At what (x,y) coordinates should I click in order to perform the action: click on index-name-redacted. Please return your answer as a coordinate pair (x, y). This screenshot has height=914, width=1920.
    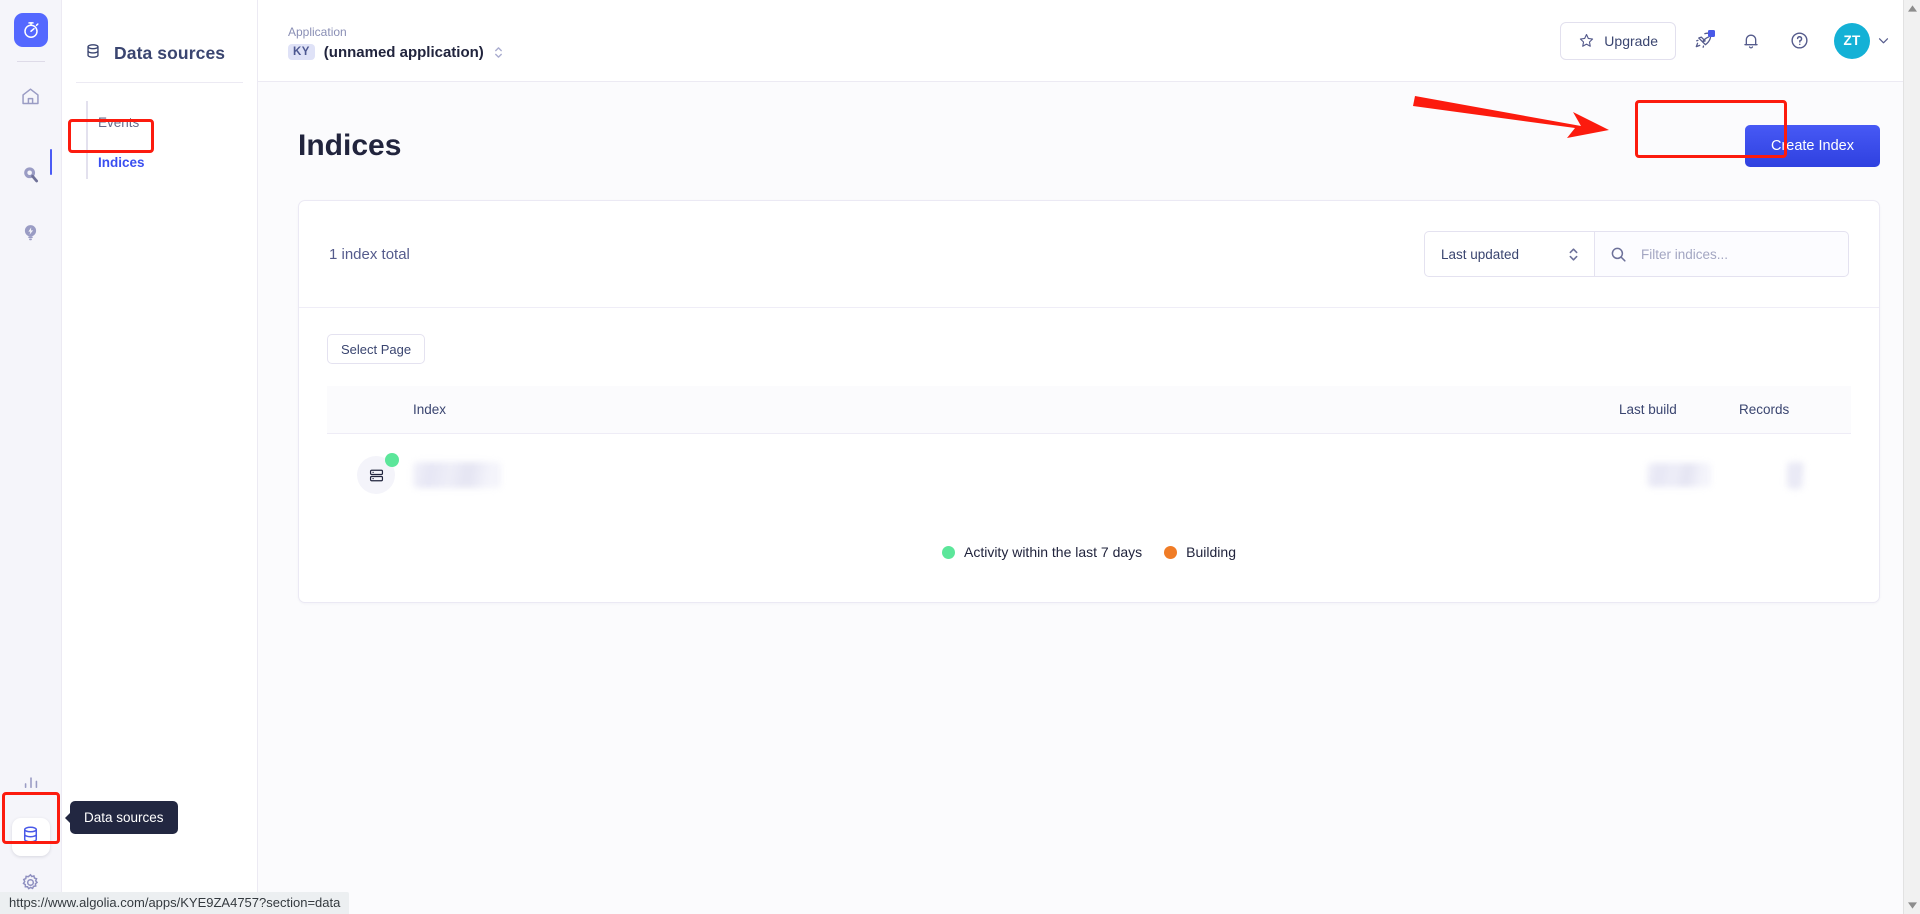
    Looking at the image, I should click on (457, 475).